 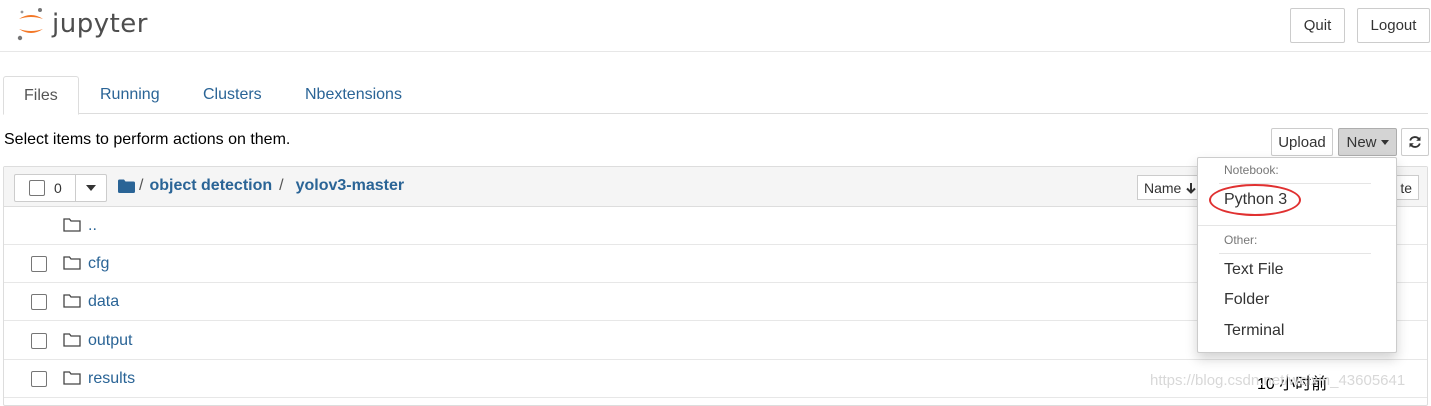 What do you see at coordinates (353, 95) in the screenshot?
I see `tab-nbextensions: Nbextensions` at bounding box center [353, 95].